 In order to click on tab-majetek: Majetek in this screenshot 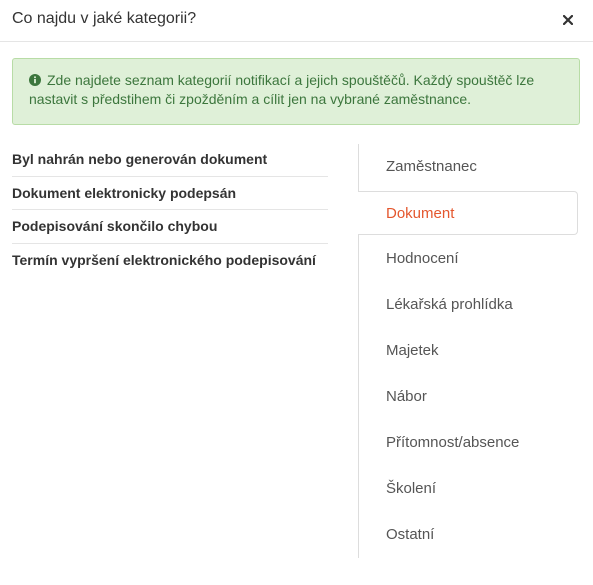, I will do `click(468, 350)`.